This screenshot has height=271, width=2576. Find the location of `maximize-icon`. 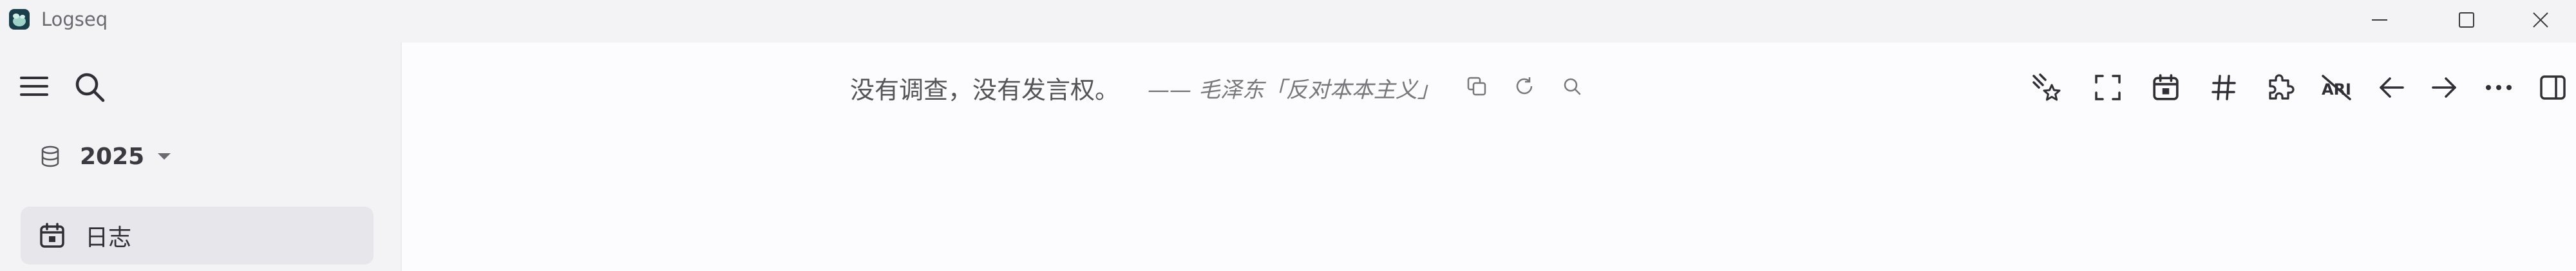

maximize-icon is located at coordinates (2466, 20).